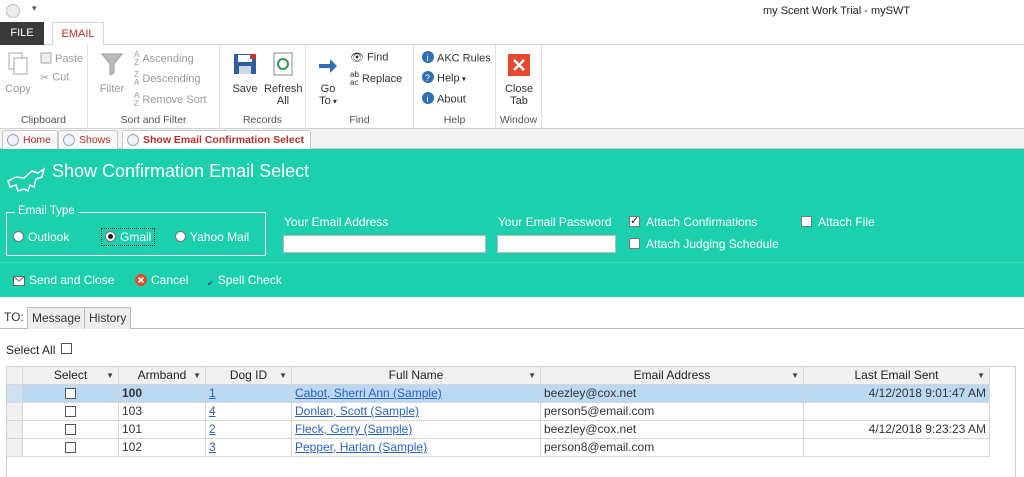 This screenshot has width=1024, height=477. Describe the element at coordinates (78, 34) in the screenshot. I see `tab-email: EMAIL` at that location.